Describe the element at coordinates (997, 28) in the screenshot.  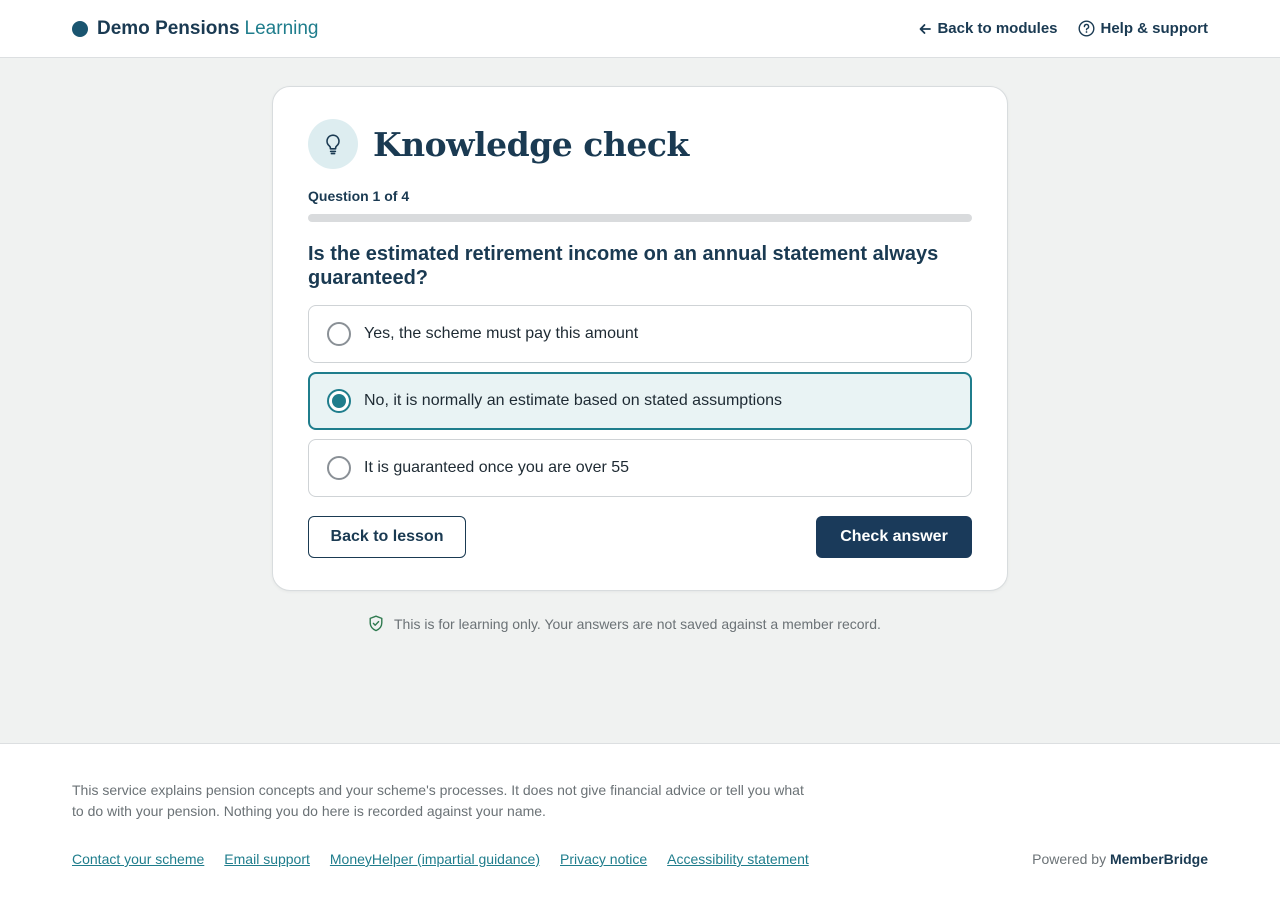
I see `back-to-modules-label: Back to modules` at that location.